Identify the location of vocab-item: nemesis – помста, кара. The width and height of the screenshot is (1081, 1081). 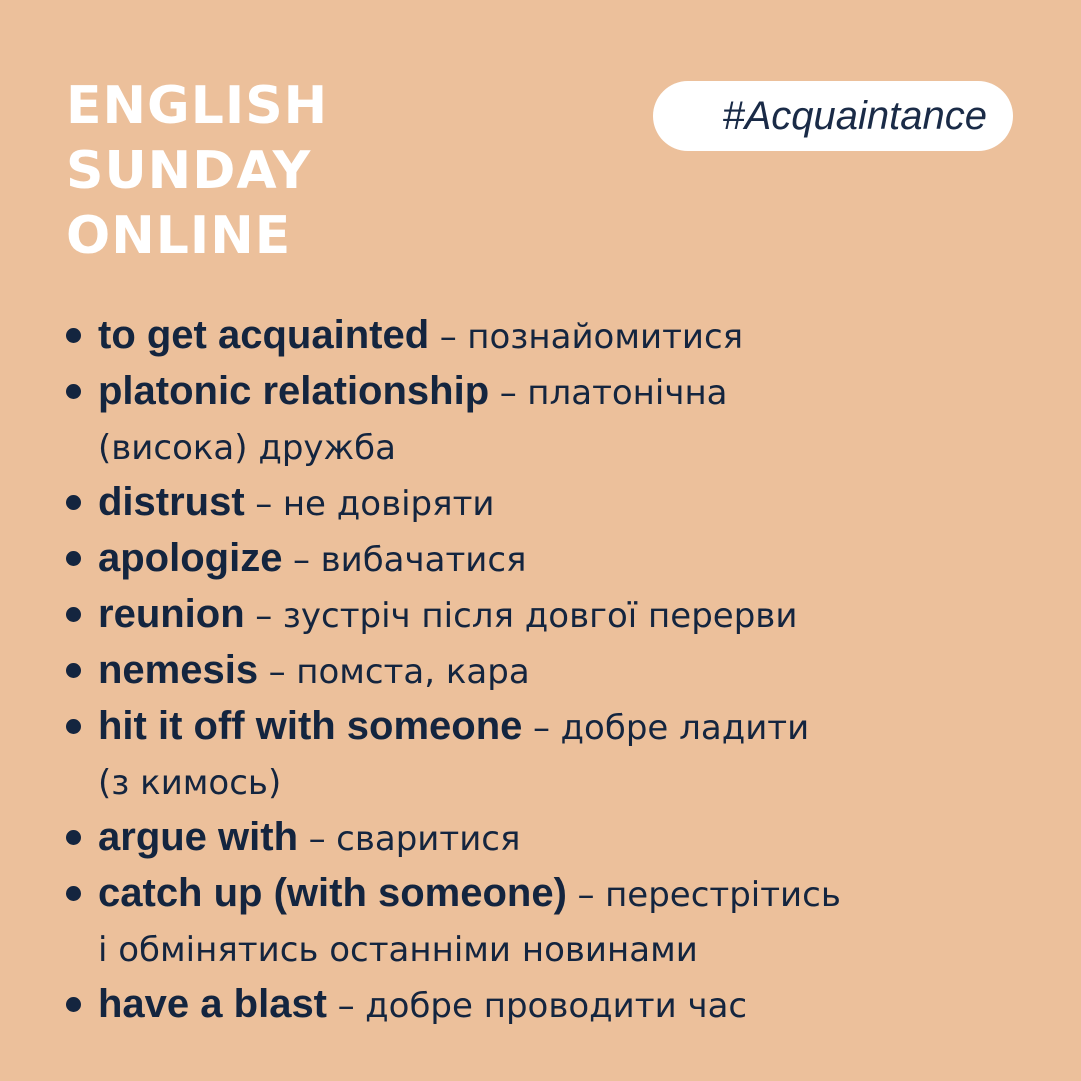
(532, 671).